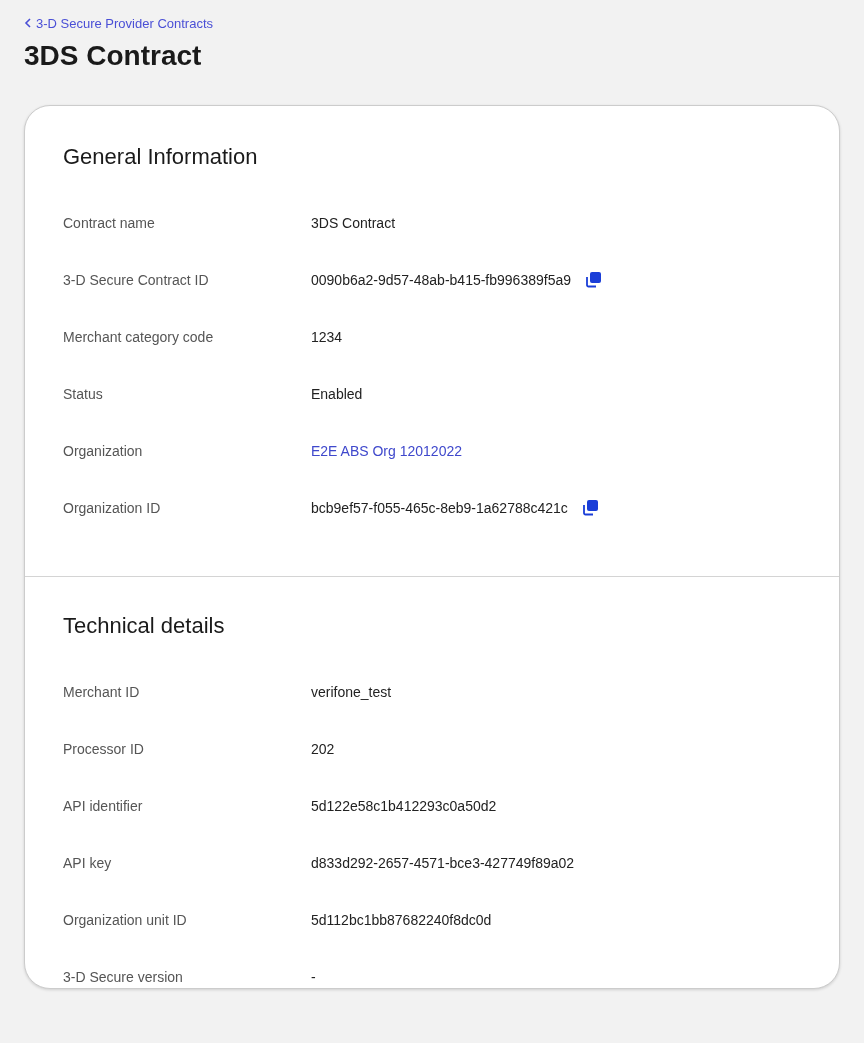 The width and height of the screenshot is (864, 1043). What do you see at coordinates (313, 976) in the screenshot?
I see `field-value: -` at bounding box center [313, 976].